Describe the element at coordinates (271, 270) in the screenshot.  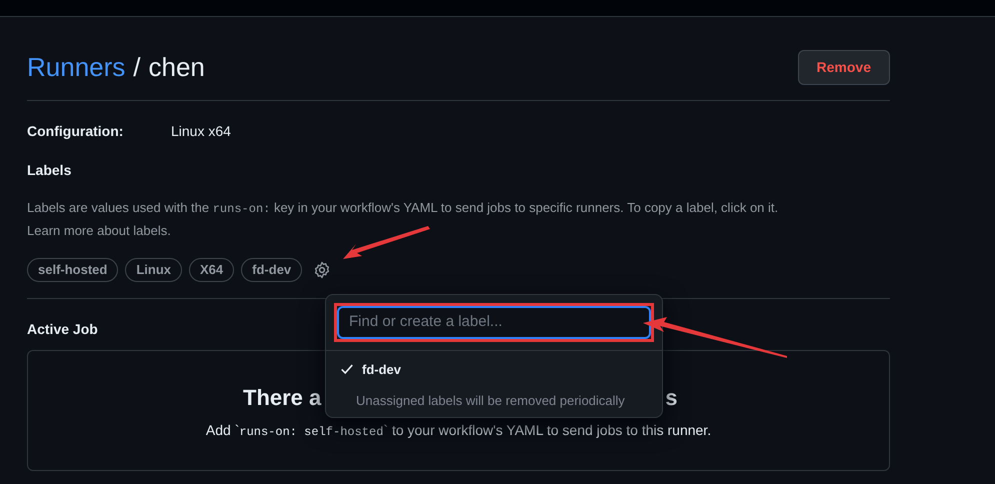
I see `label-chip: fd-dev` at that location.